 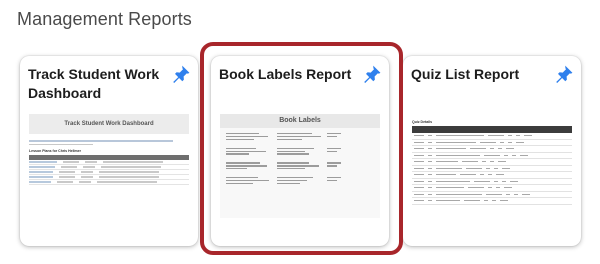 What do you see at coordinates (109, 124) in the screenshot?
I see `thumbnail-banner: Track Student Work Dashboard` at bounding box center [109, 124].